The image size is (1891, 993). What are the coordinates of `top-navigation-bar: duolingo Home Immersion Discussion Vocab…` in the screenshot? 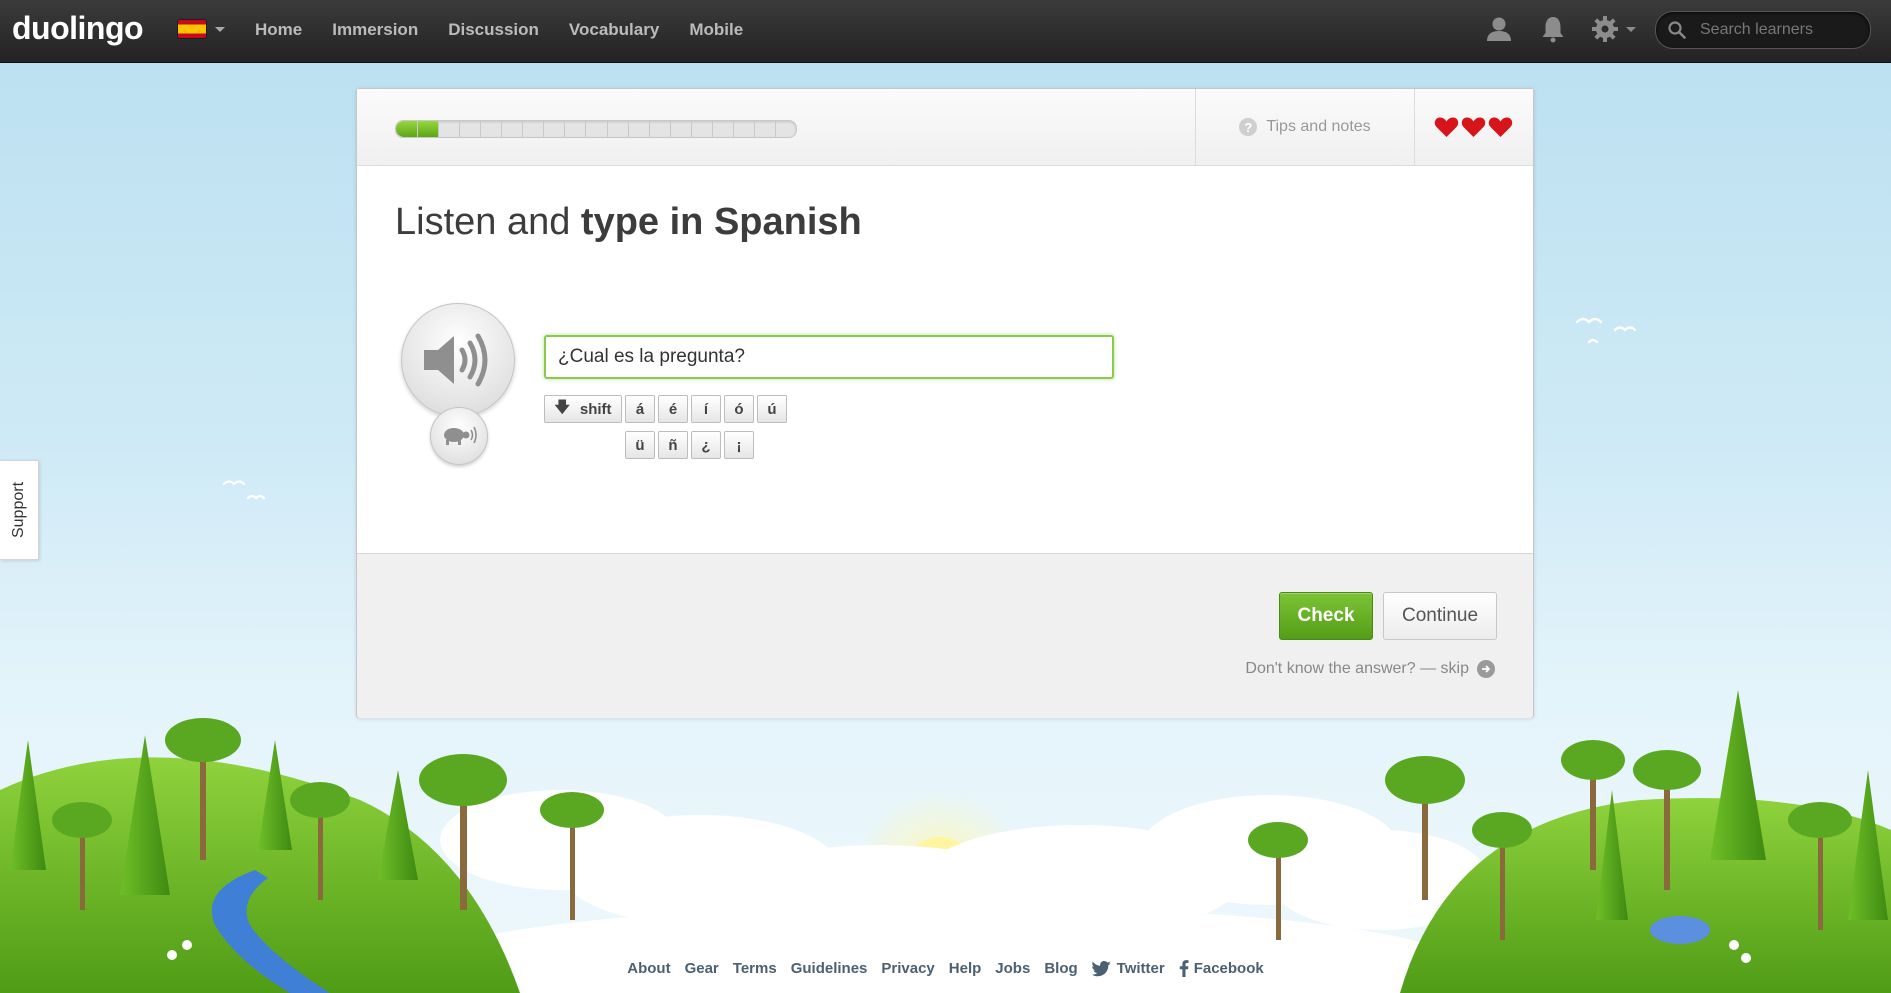 It's located at (945, 31).